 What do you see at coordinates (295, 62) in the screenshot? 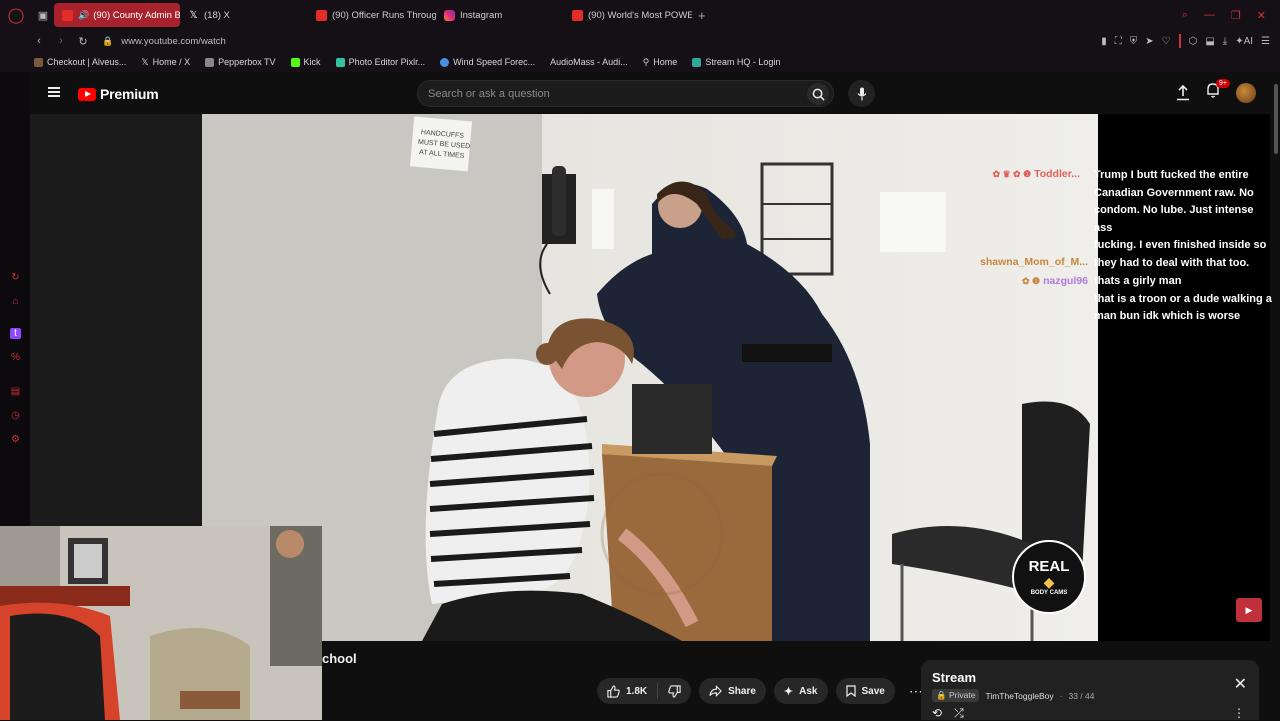
I see `kick-icon` at bounding box center [295, 62].